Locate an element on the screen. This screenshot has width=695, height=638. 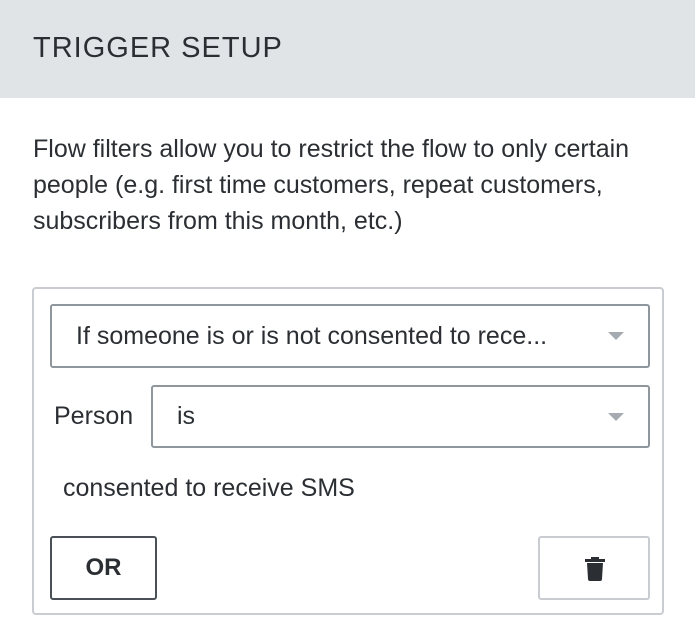
or-button: OR is located at coordinates (103, 568).